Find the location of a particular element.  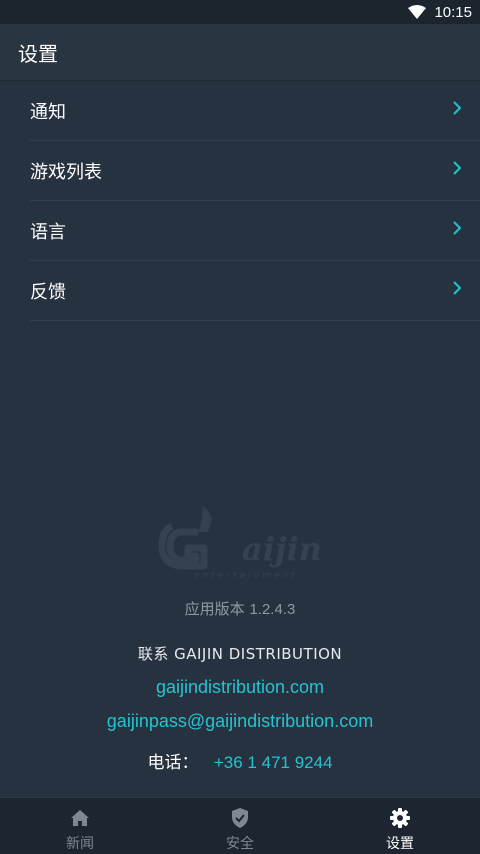

phone-row: 电话： +36 1 471 9244 is located at coordinates (240, 760).